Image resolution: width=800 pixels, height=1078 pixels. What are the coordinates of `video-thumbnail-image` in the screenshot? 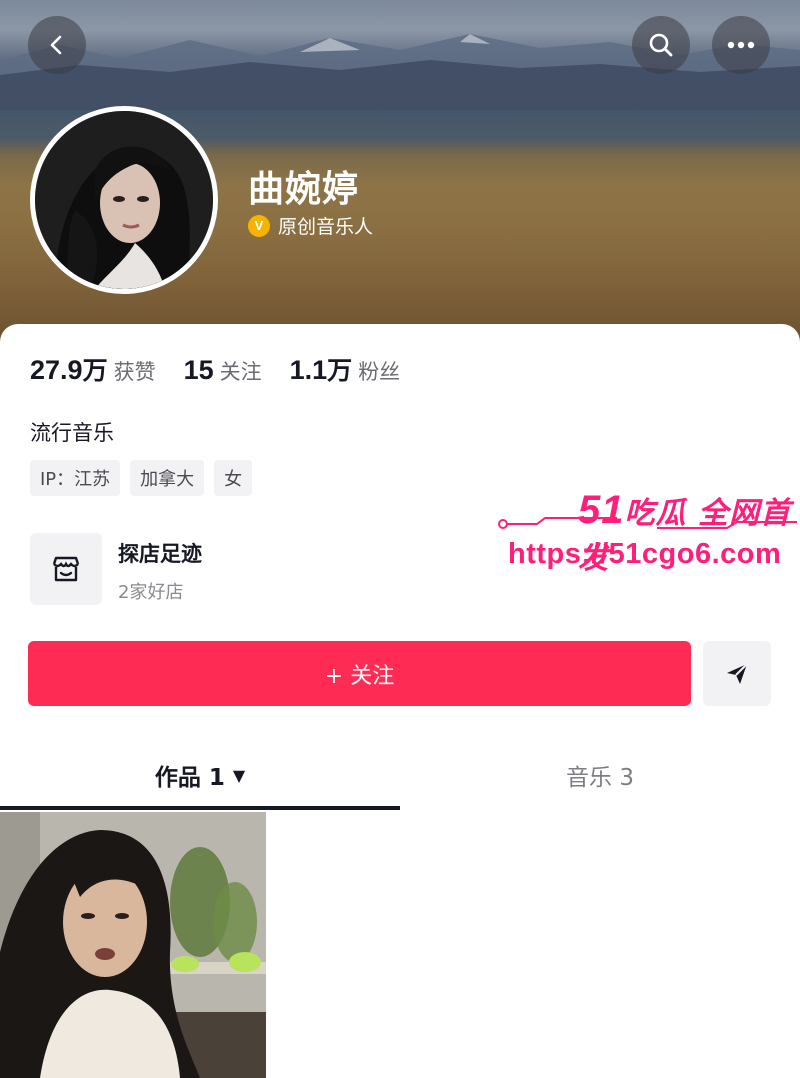 It's located at (133, 945).